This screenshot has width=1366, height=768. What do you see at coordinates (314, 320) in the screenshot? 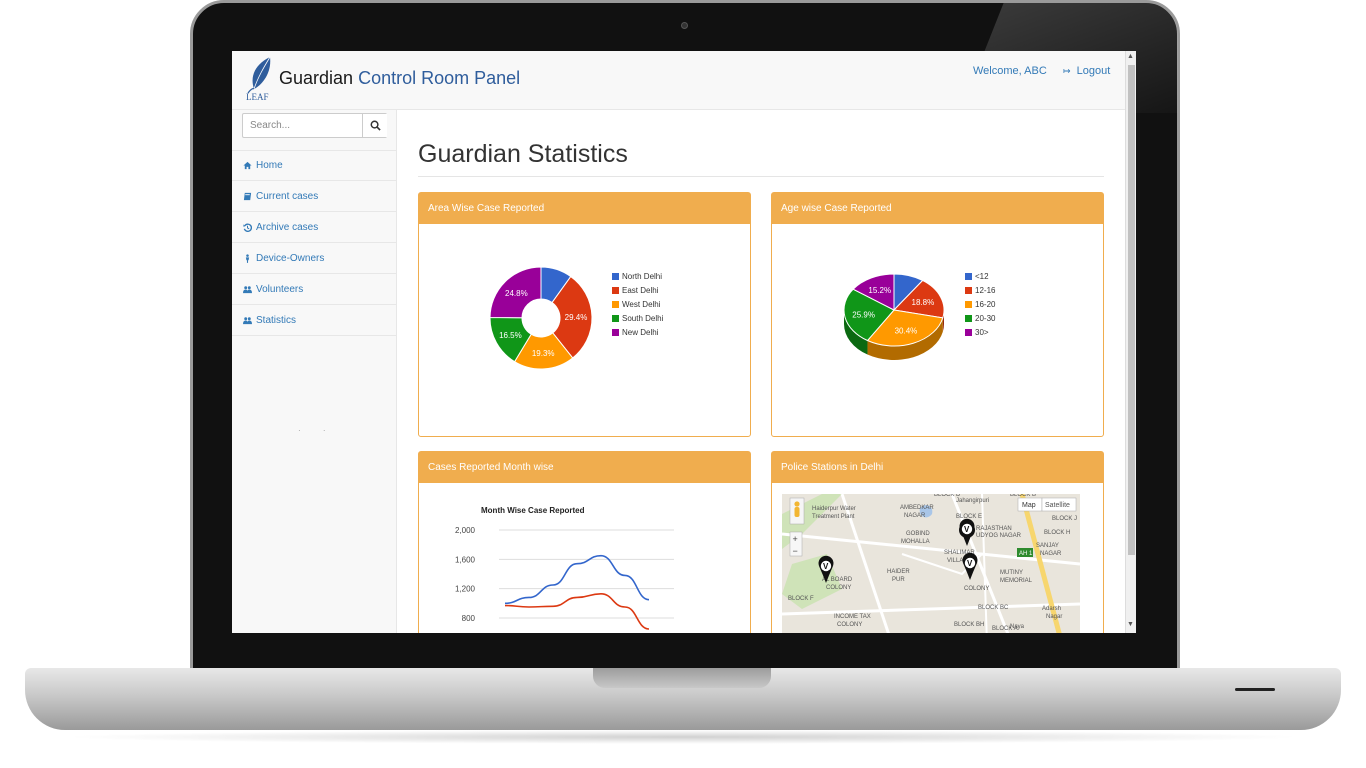
I see `sidebar-item-statistics: Statistics` at bounding box center [314, 320].